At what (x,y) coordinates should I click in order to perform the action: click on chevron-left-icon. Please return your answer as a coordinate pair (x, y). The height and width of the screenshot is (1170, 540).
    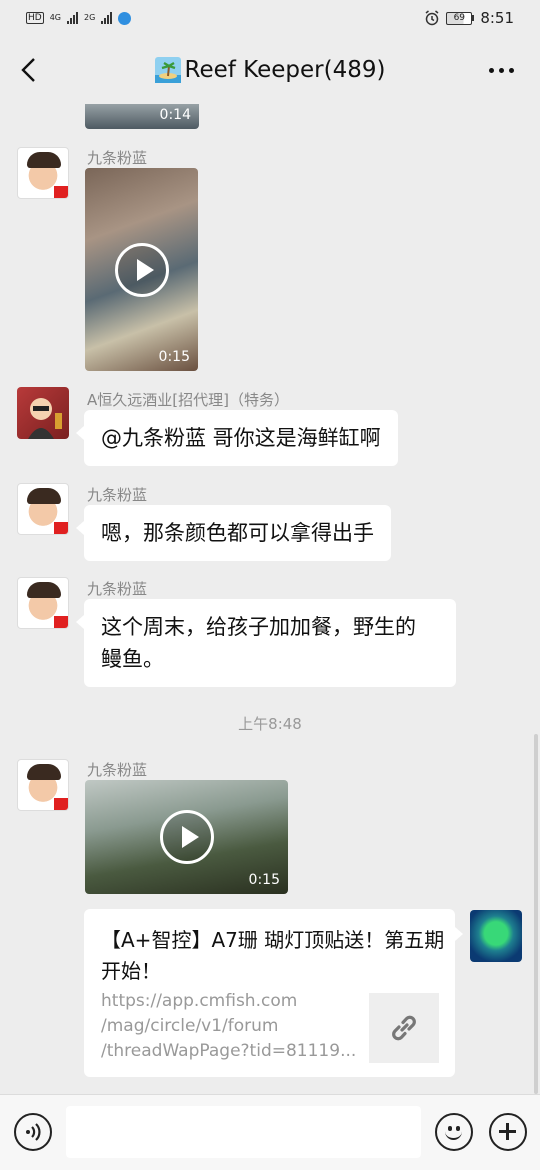
    Looking at the image, I should click on (28, 70).